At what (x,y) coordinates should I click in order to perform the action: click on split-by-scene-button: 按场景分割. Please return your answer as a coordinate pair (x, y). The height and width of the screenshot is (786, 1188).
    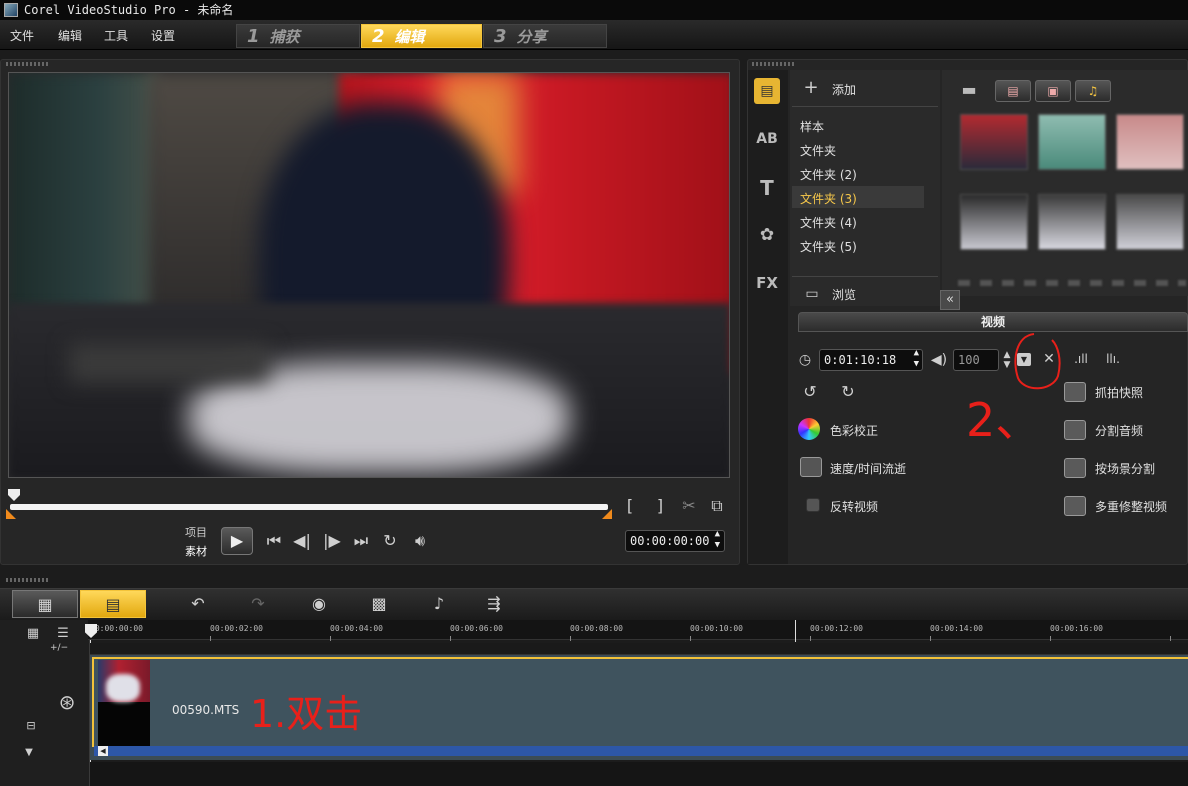
    Looking at the image, I should click on (1125, 468).